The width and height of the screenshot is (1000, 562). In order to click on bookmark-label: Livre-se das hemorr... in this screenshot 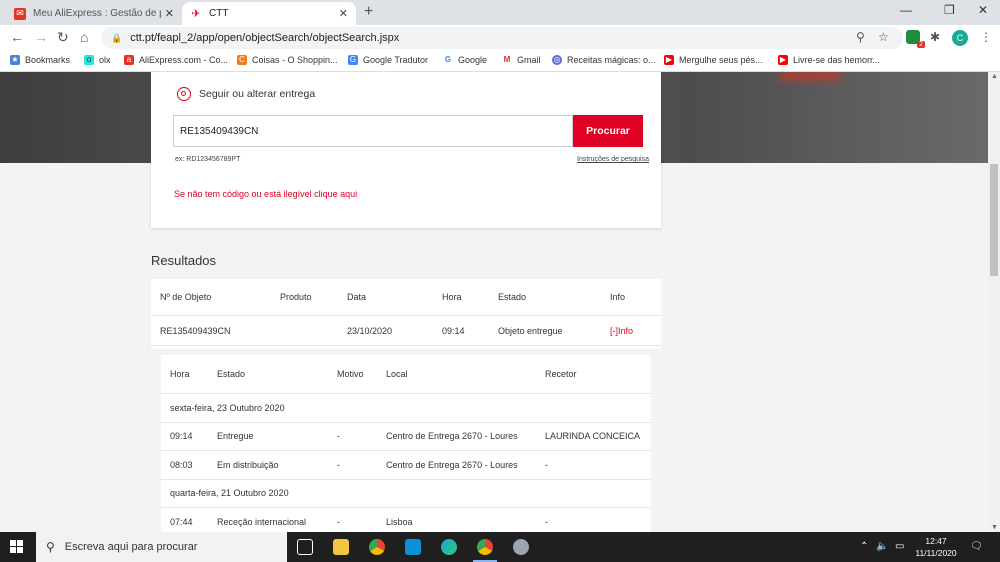, I will do `click(837, 60)`.